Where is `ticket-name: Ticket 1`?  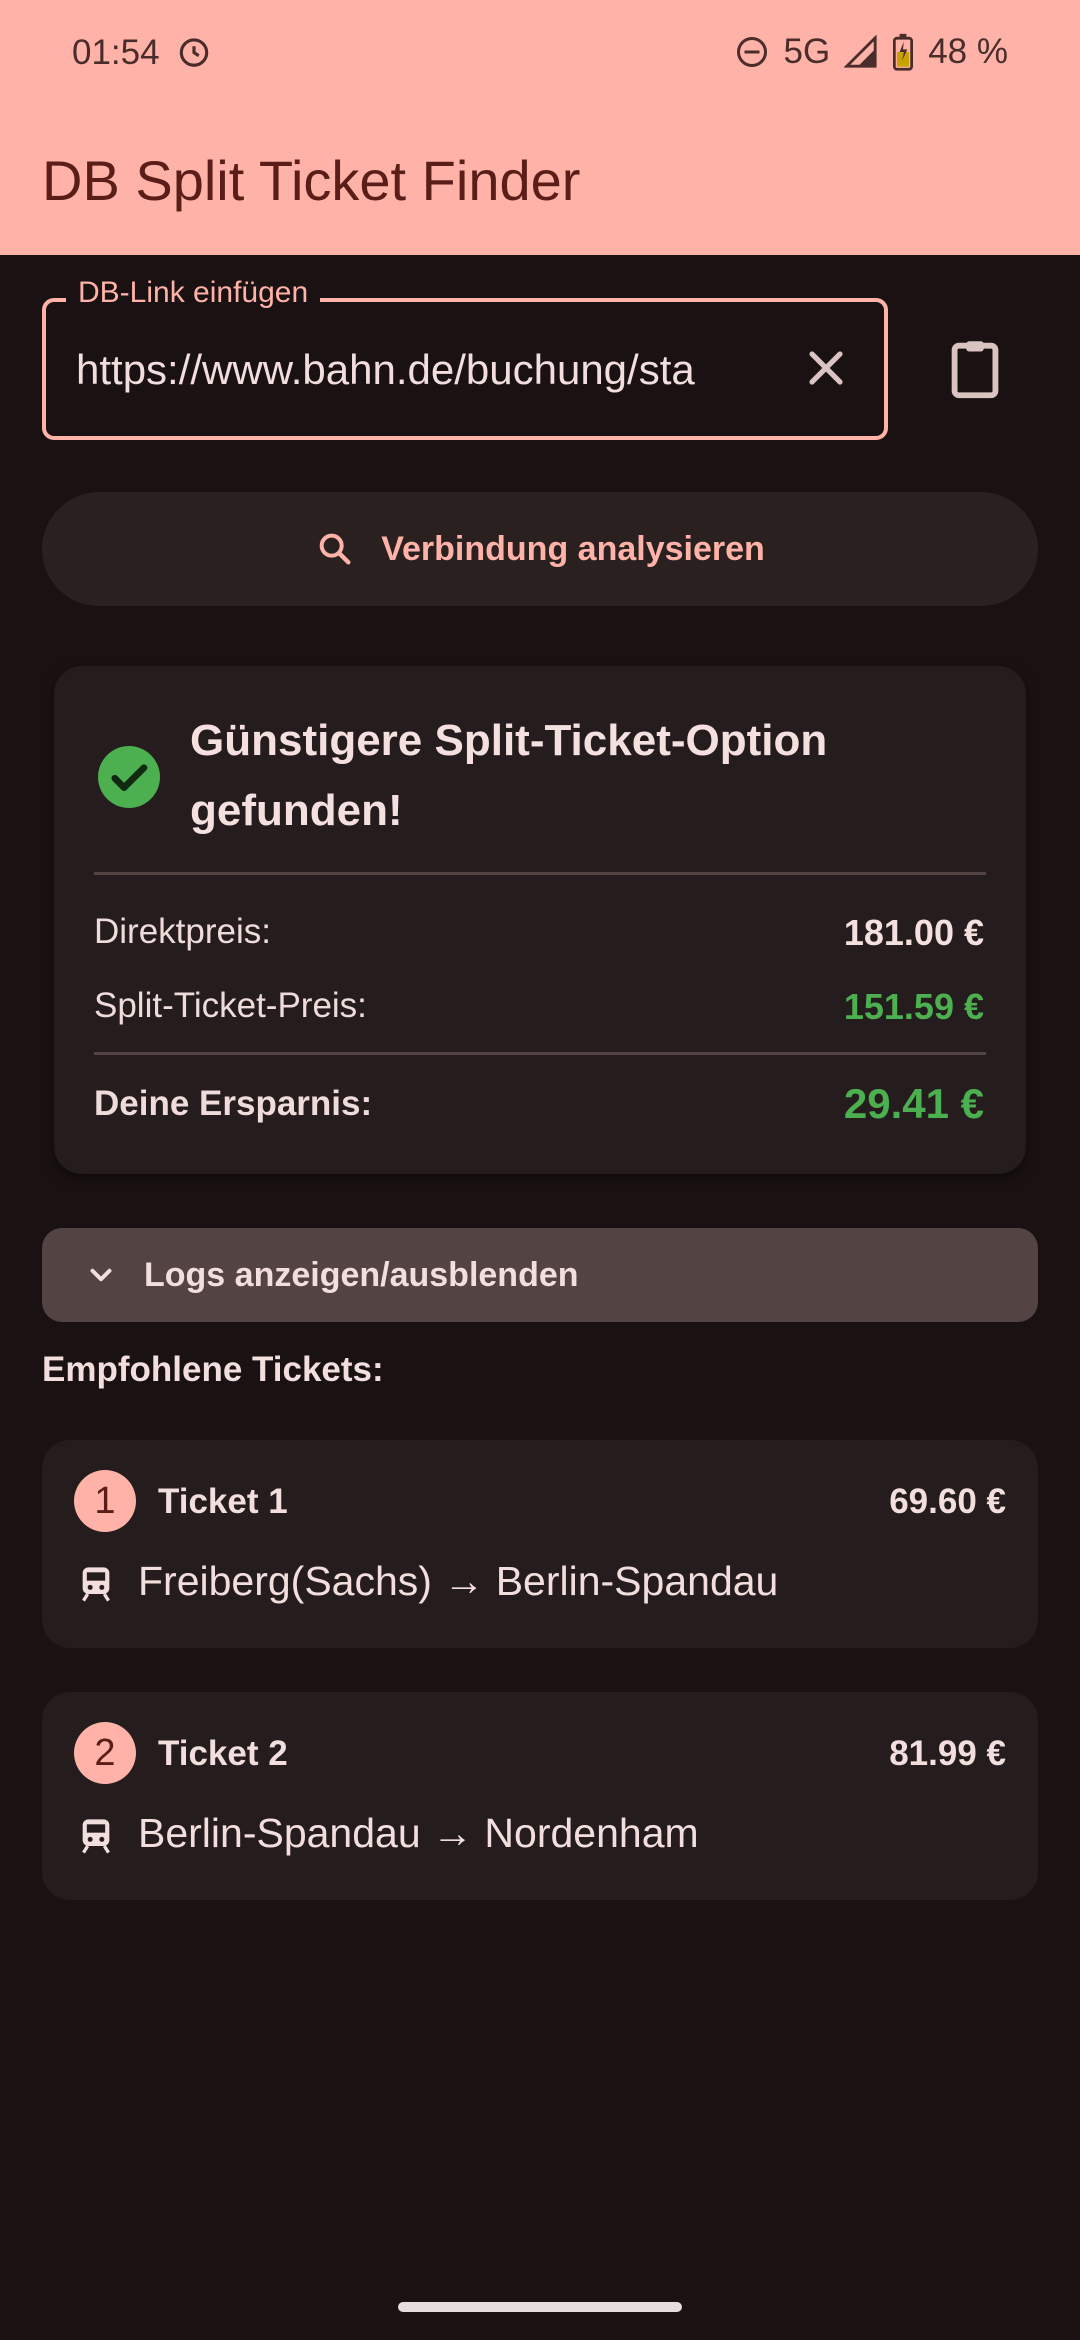 ticket-name: Ticket 1 is located at coordinates (223, 1501).